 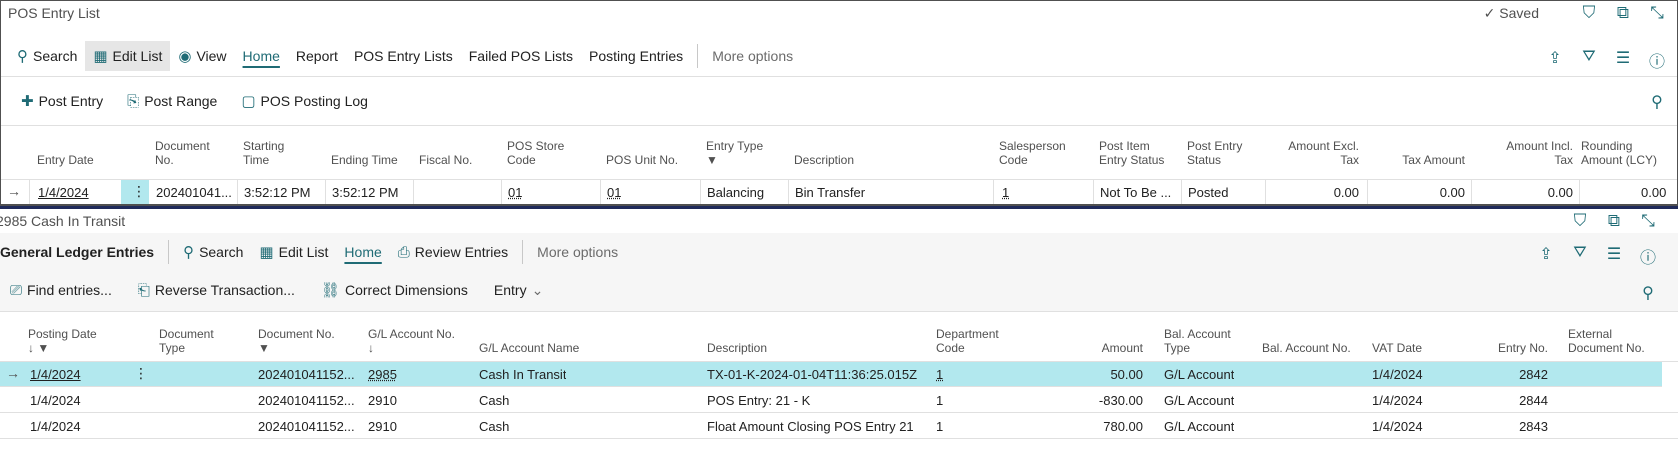 What do you see at coordinates (515, 192) in the screenshot?
I see `pos-store-code-cell: 01` at bounding box center [515, 192].